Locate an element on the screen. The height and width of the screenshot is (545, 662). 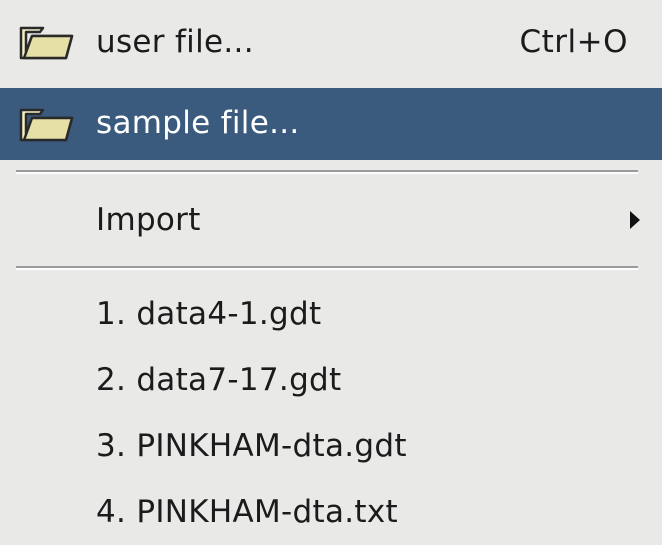
menu-item-import: Import is located at coordinates (331, 220).